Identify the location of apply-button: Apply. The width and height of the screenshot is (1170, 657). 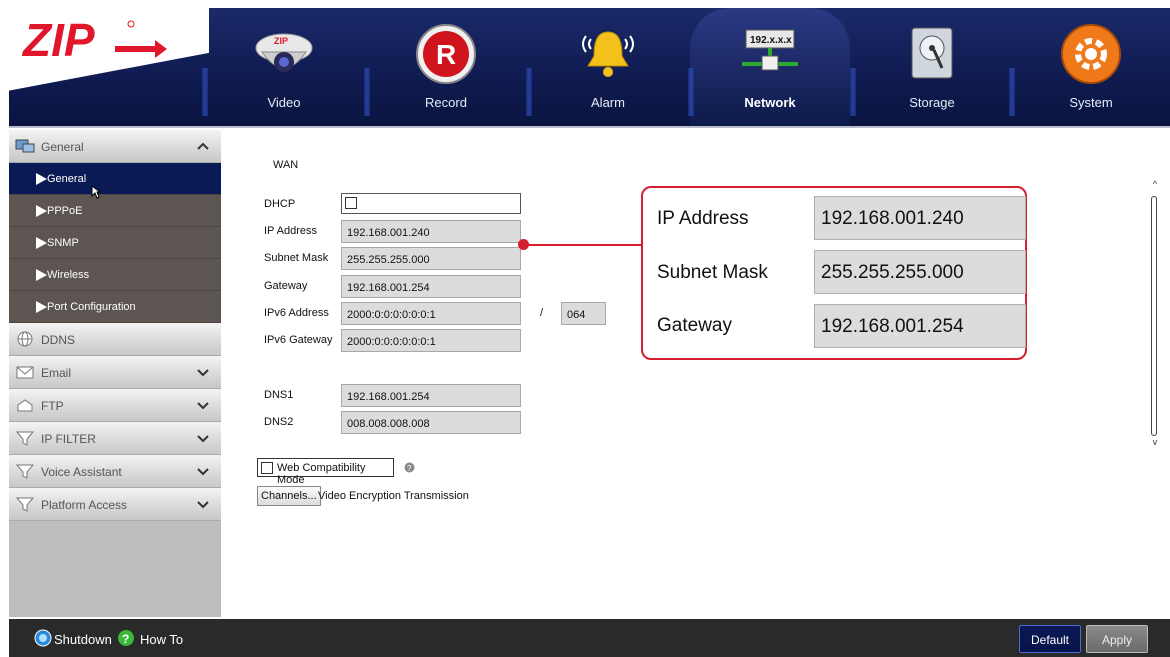
(1117, 639).